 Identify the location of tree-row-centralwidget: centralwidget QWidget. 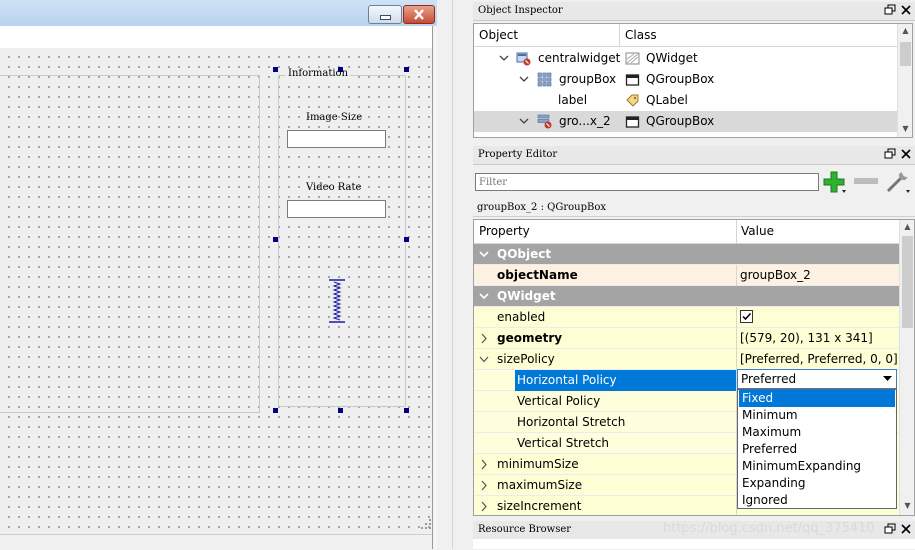
(685, 58).